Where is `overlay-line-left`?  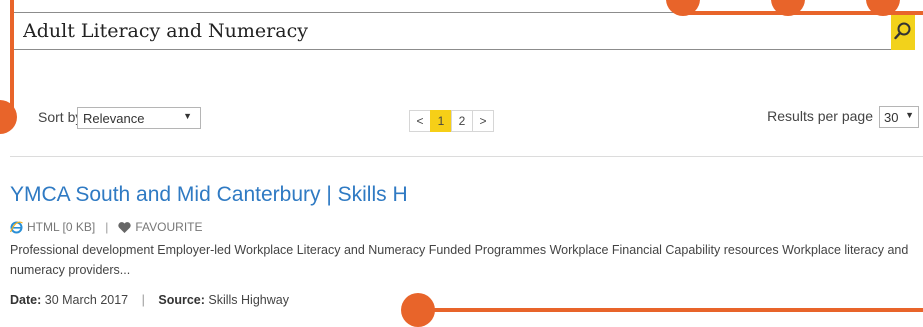 overlay-line-left is located at coordinates (12, 59).